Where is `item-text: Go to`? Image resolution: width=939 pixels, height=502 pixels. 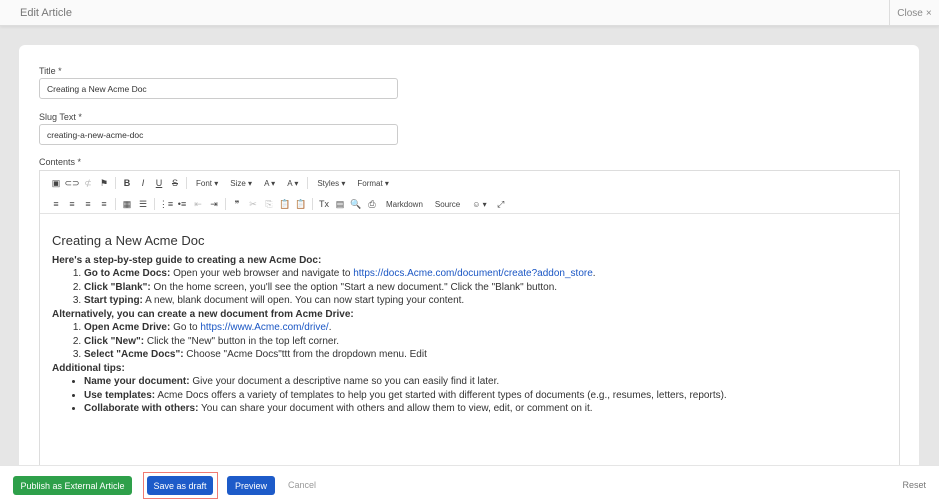 item-text: Go to is located at coordinates (185, 327).